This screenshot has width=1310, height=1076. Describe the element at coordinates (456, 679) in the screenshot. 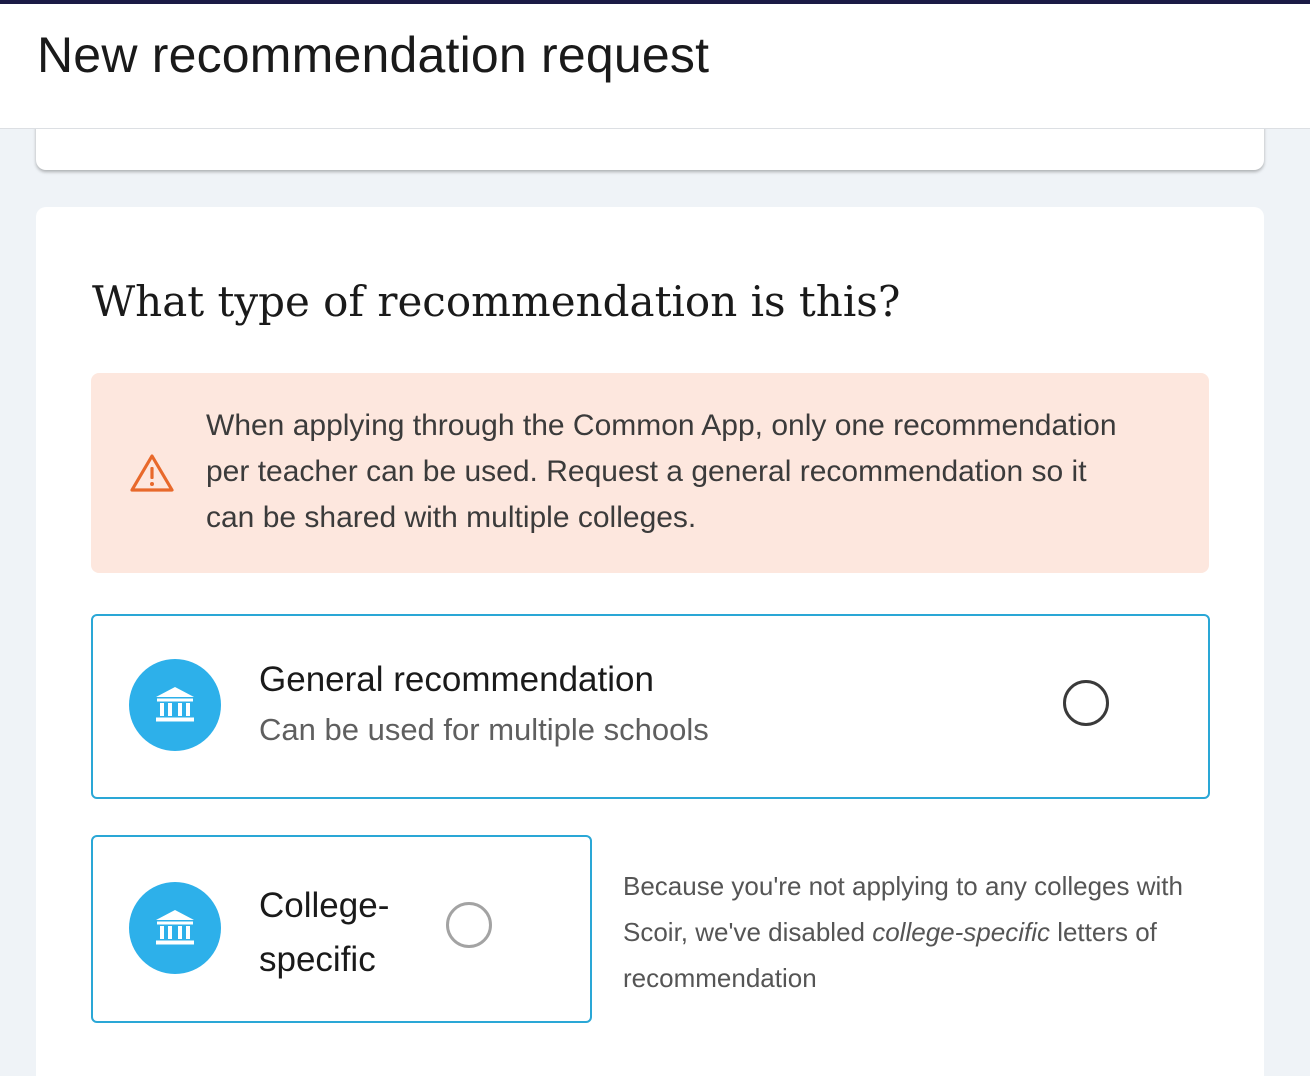

I see `general-recommendation-title: General recommendation` at that location.